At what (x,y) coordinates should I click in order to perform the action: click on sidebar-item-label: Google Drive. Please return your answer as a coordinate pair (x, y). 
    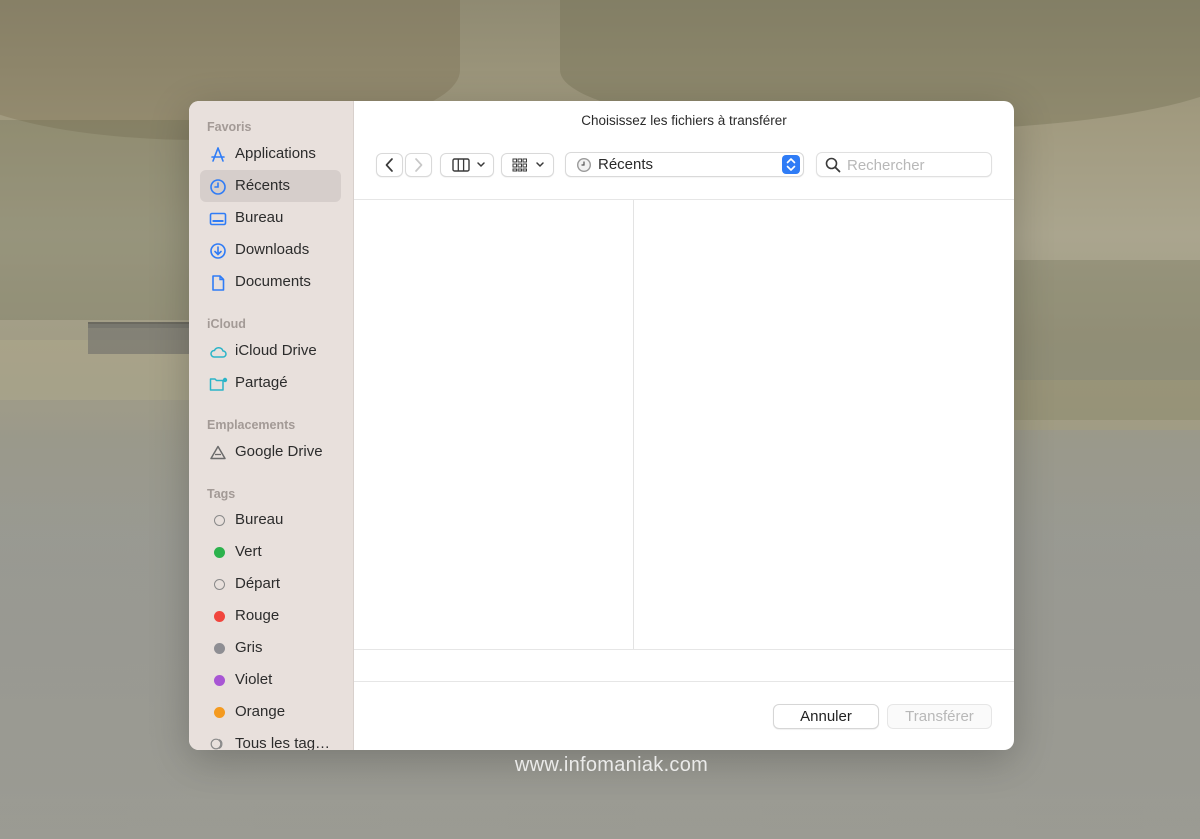
    Looking at the image, I should click on (279, 451).